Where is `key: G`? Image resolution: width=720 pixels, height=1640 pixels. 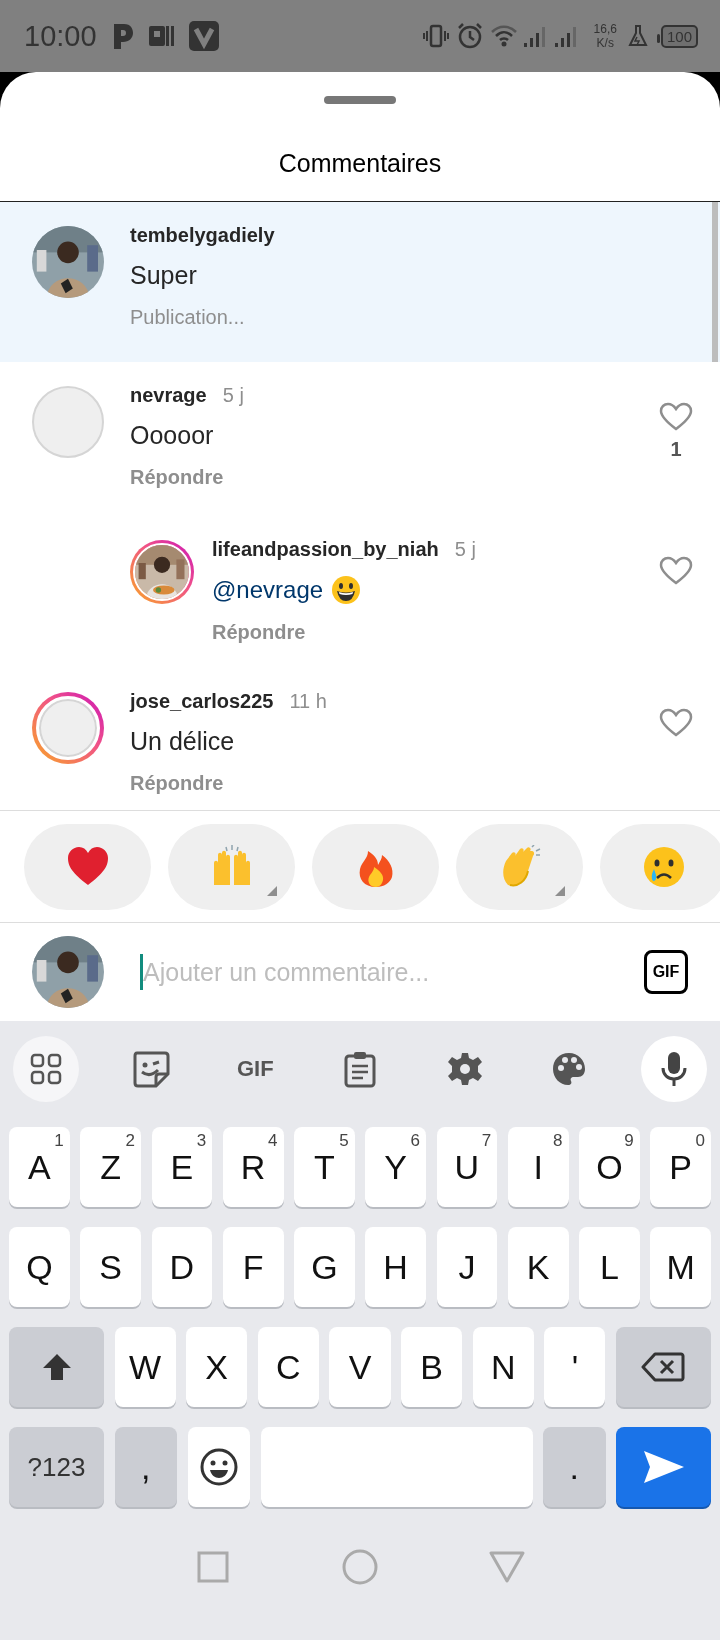
key: G is located at coordinates (324, 1267).